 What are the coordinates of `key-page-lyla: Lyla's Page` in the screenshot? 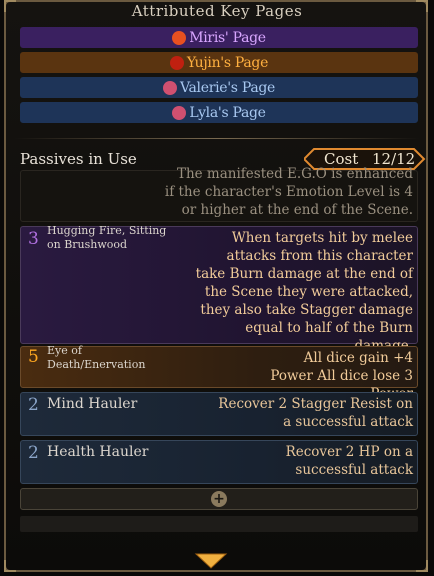 It's located at (219, 112).